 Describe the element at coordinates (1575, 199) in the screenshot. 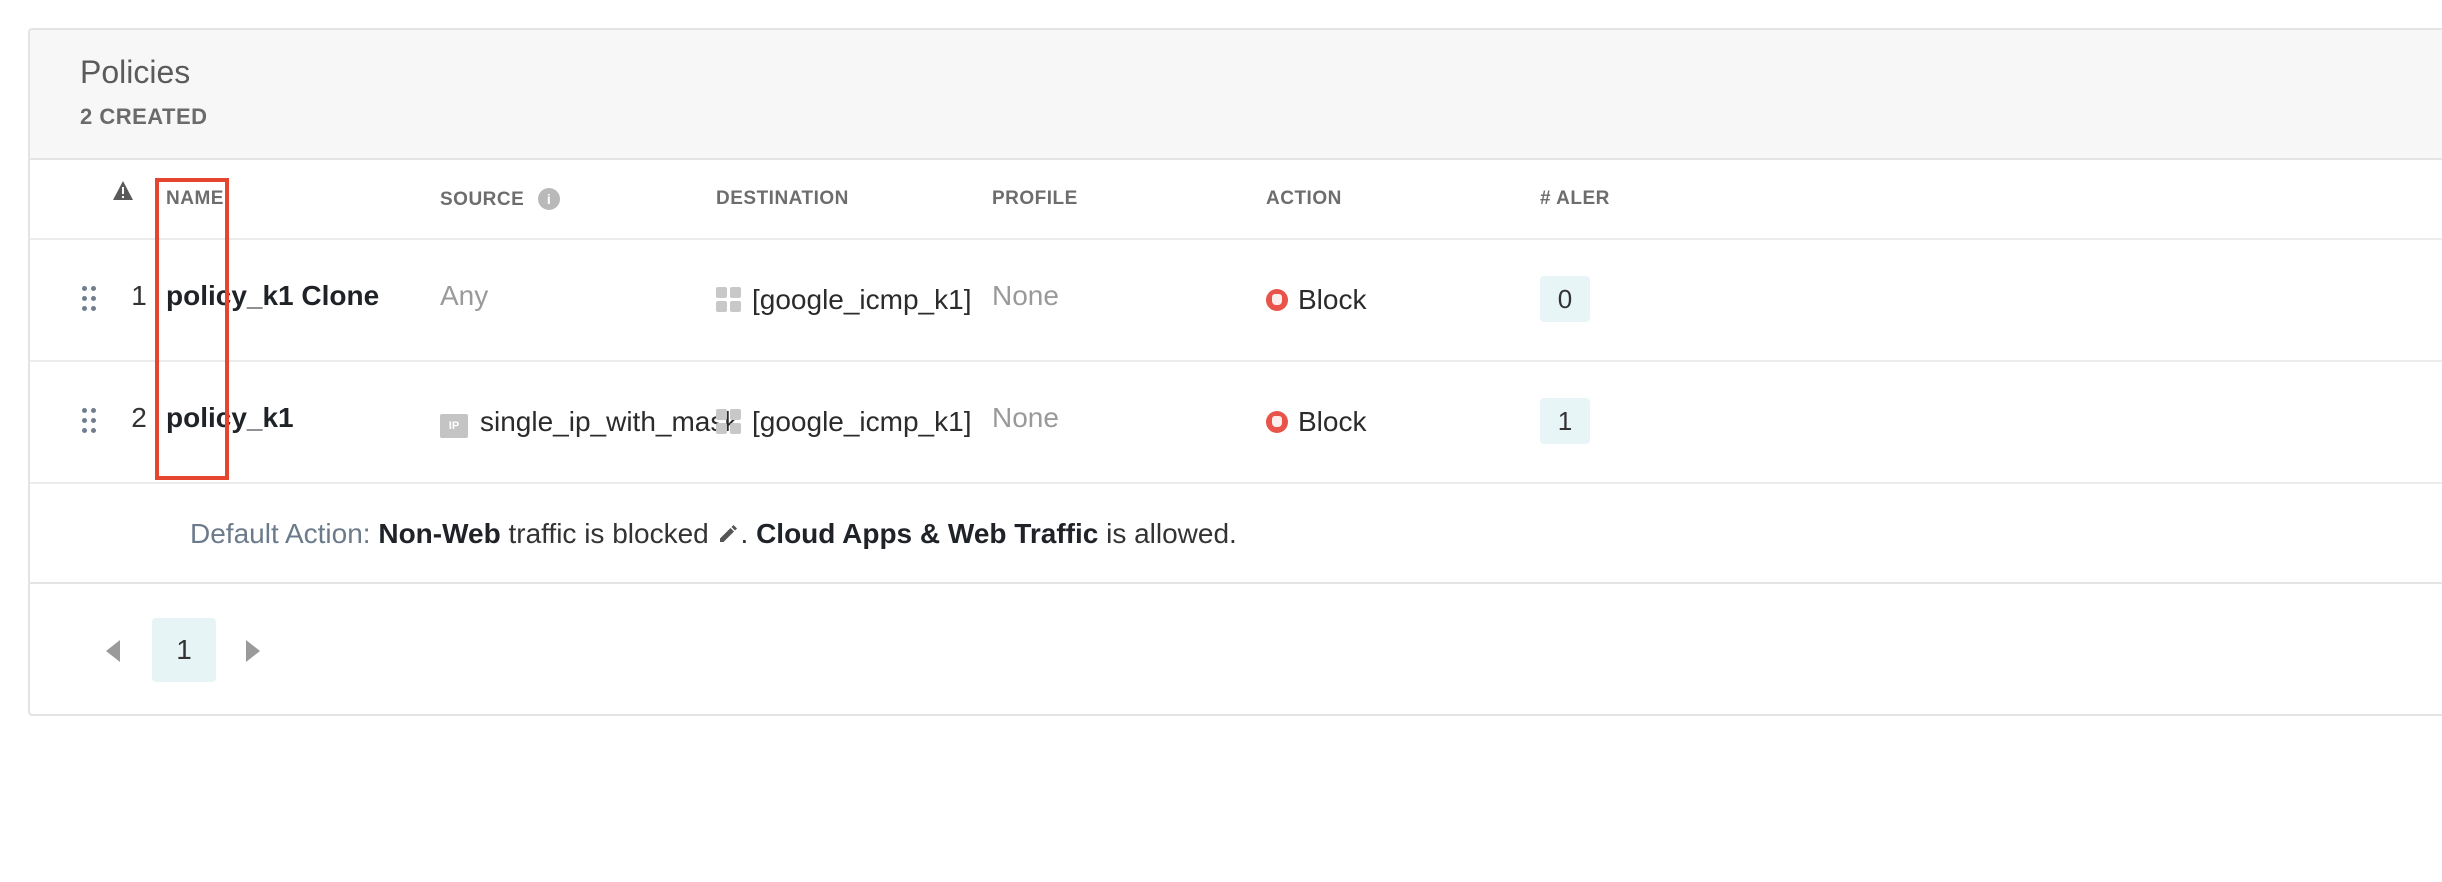

I see `column-header-alerts: # ALER` at that location.